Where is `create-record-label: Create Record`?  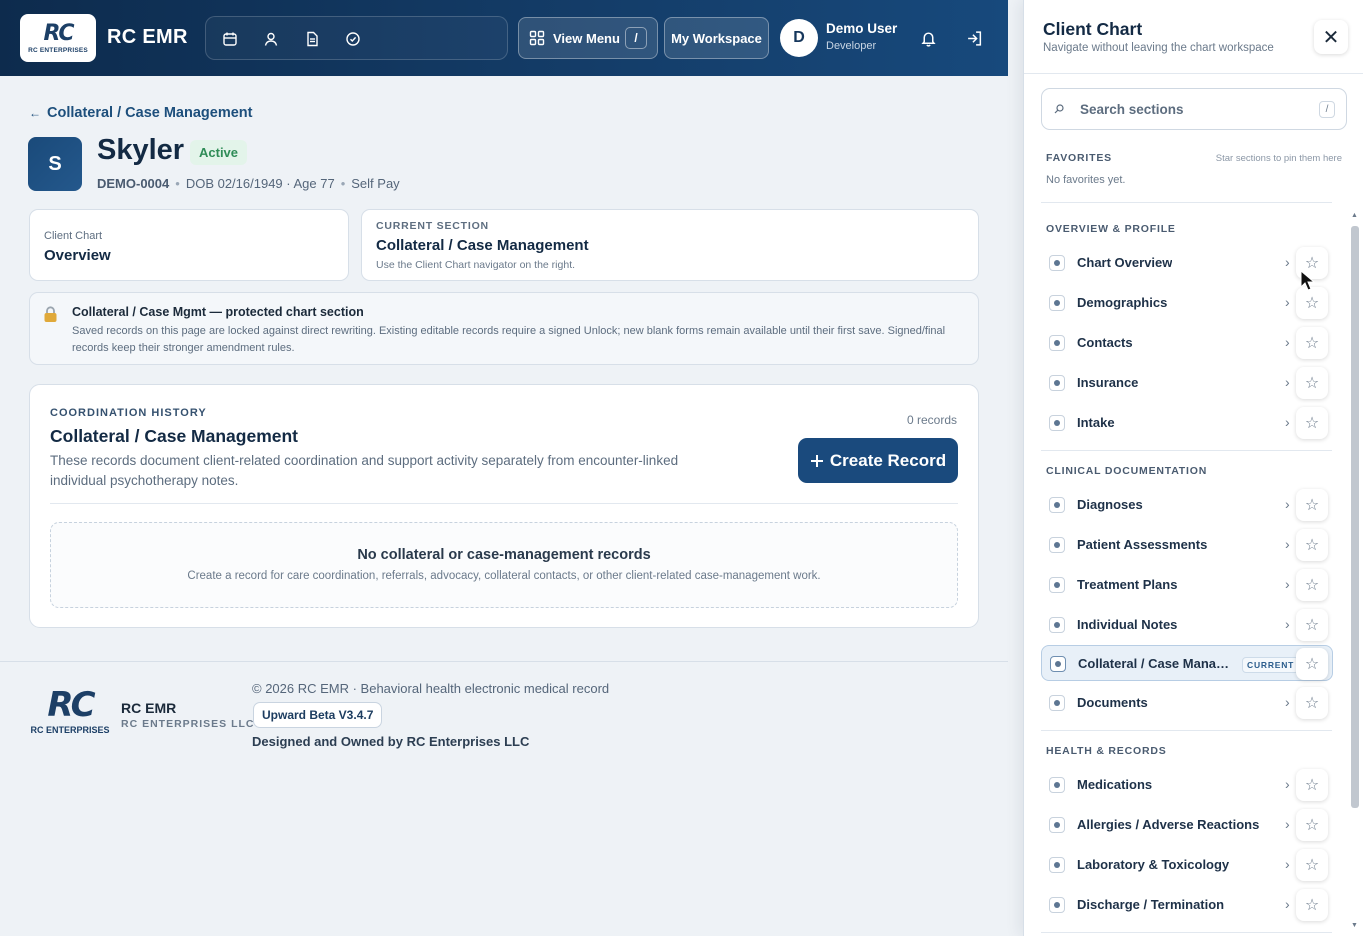 create-record-label: Create Record is located at coordinates (888, 460).